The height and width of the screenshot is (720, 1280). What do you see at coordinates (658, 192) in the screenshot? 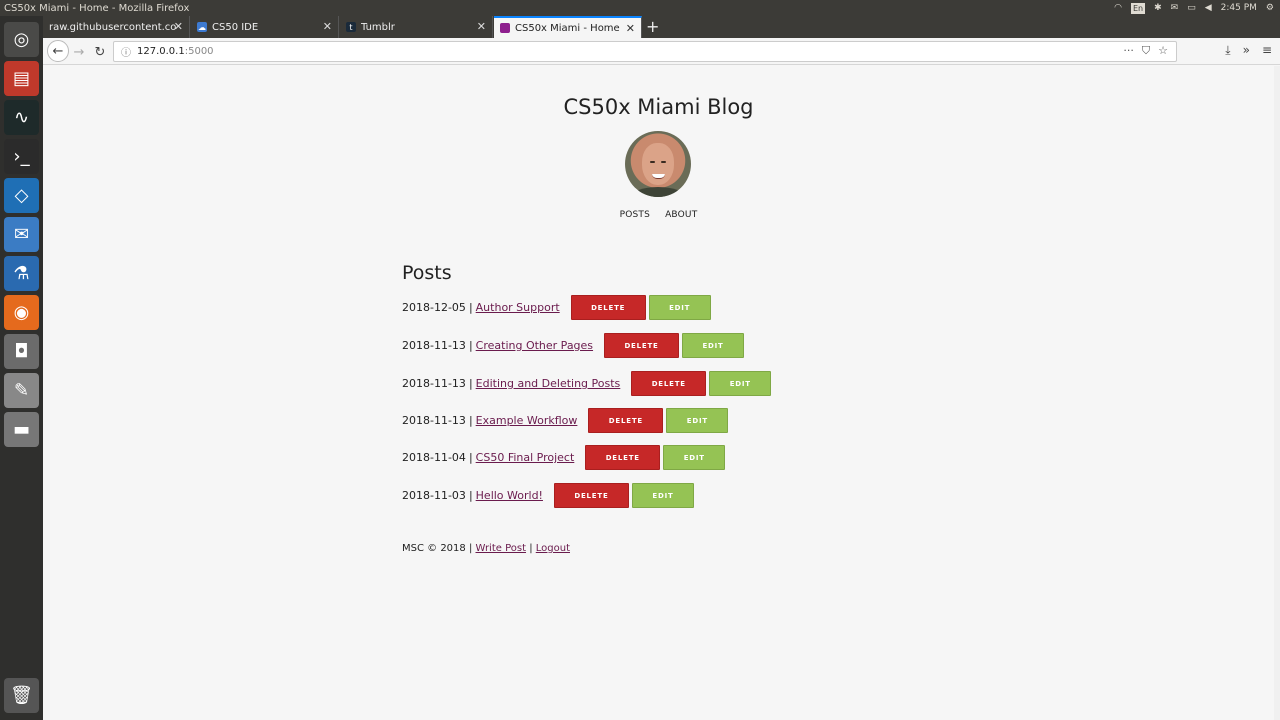
I see `avatar-shirt` at bounding box center [658, 192].